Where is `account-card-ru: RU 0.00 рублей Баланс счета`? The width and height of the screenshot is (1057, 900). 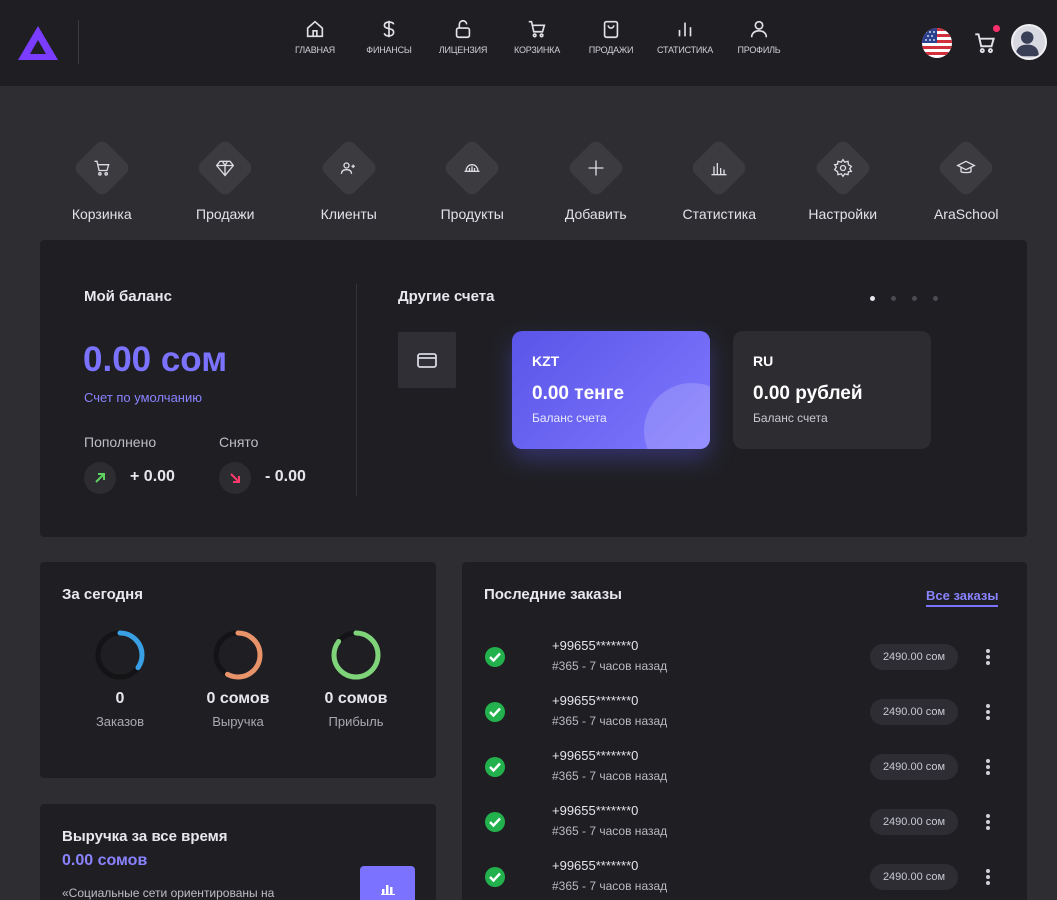 account-card-ru: RU 0.00 рублей Баланс счета is located at coordinates (832, 390).